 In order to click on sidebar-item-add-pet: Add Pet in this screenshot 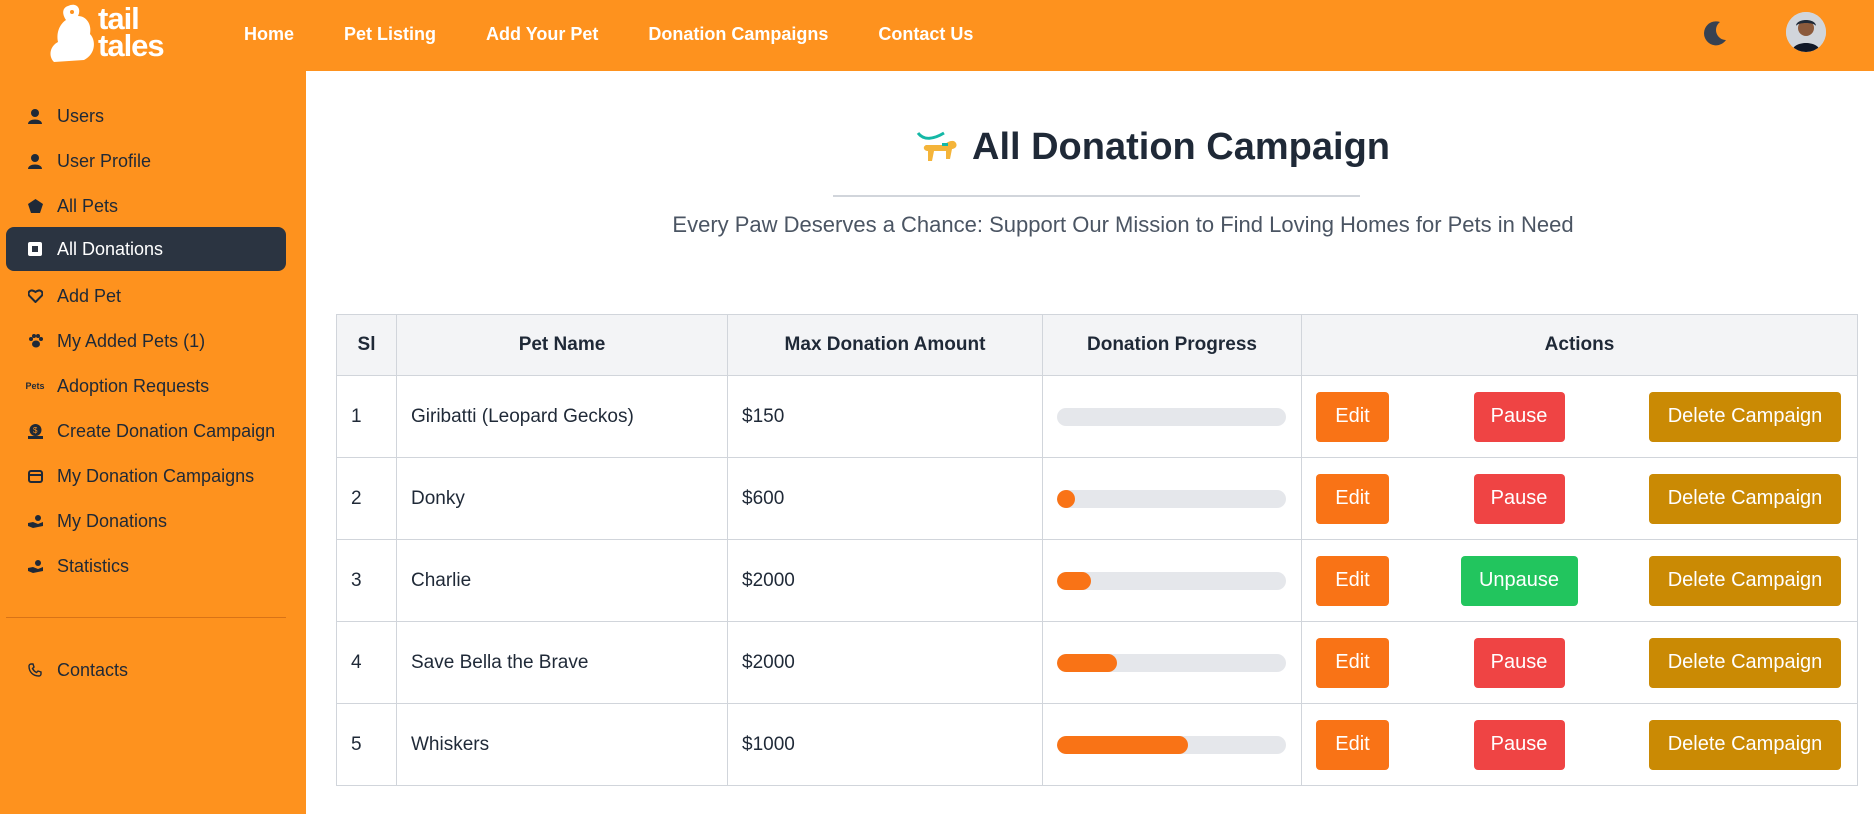, I will do `click(146, 296)`.